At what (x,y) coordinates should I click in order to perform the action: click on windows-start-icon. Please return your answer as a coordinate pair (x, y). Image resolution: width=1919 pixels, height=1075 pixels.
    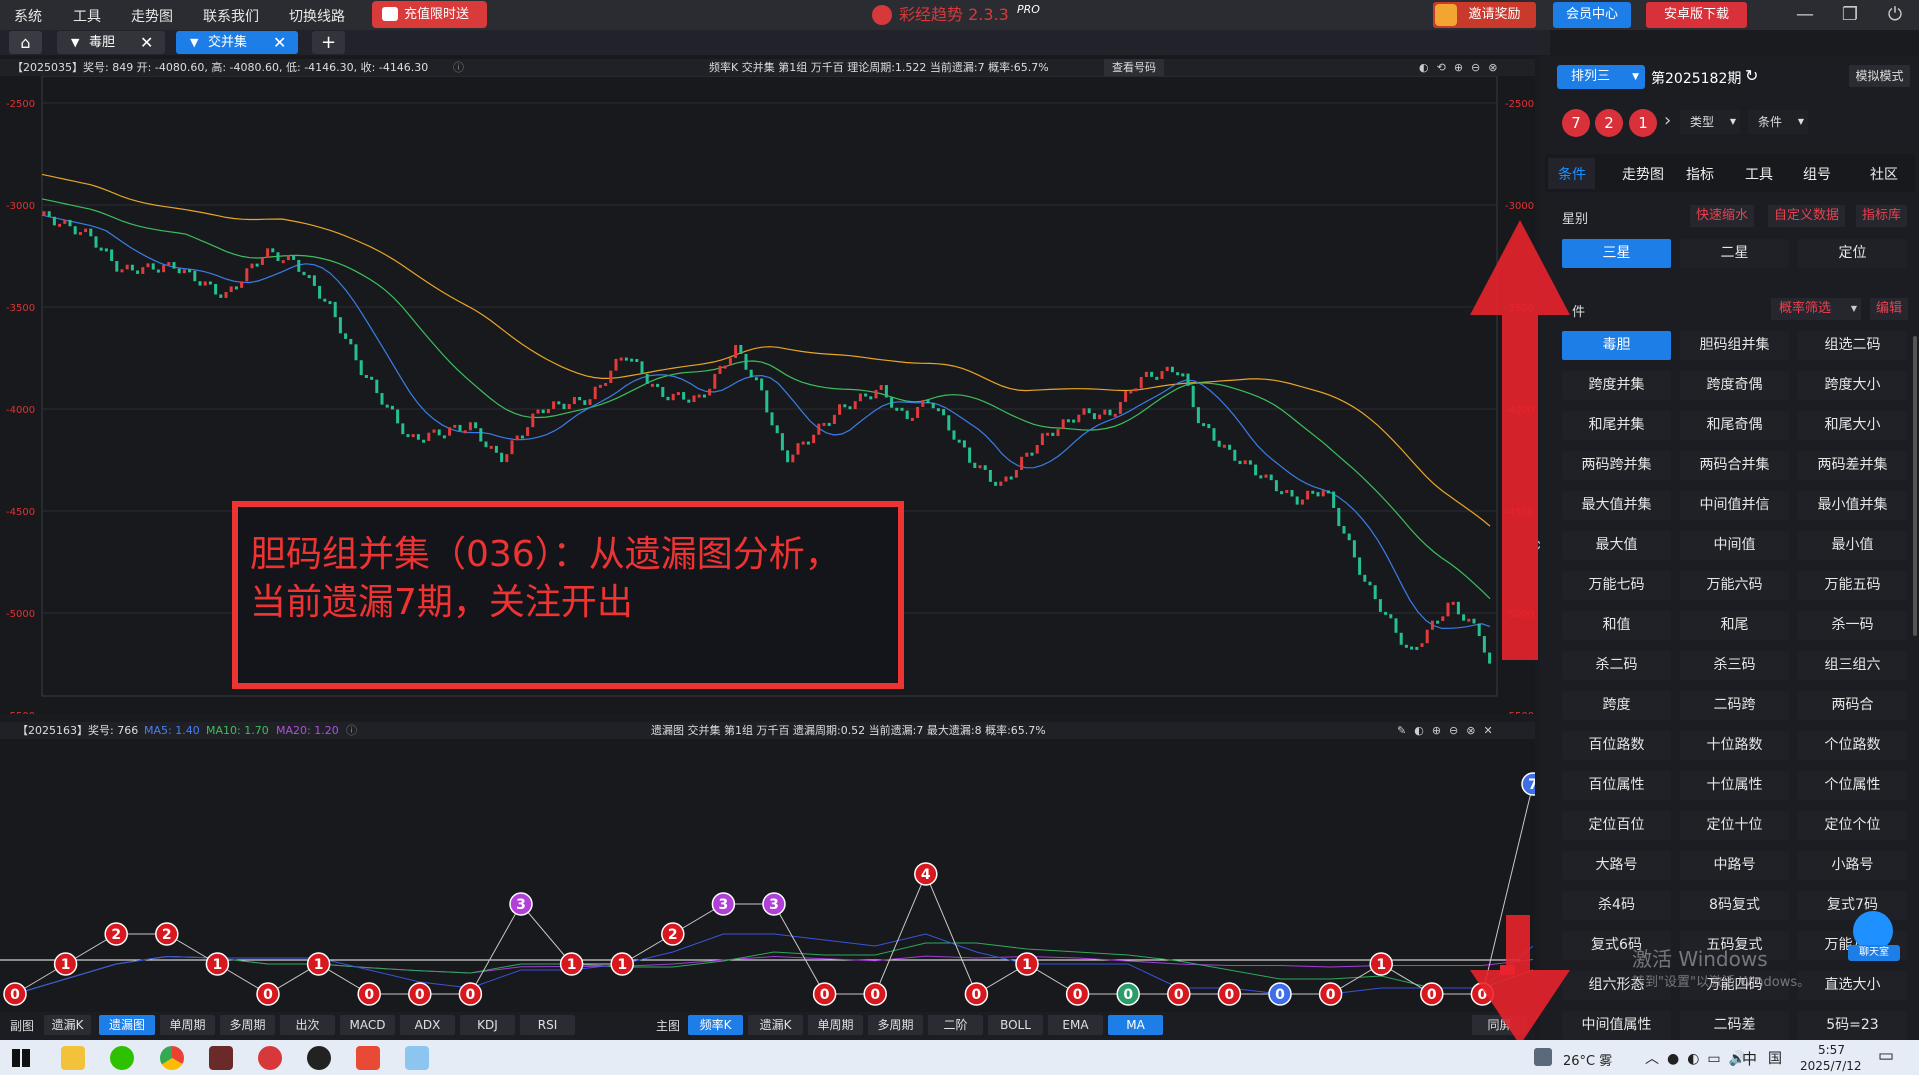
    Looking at the image, I should click on (21, 1058).